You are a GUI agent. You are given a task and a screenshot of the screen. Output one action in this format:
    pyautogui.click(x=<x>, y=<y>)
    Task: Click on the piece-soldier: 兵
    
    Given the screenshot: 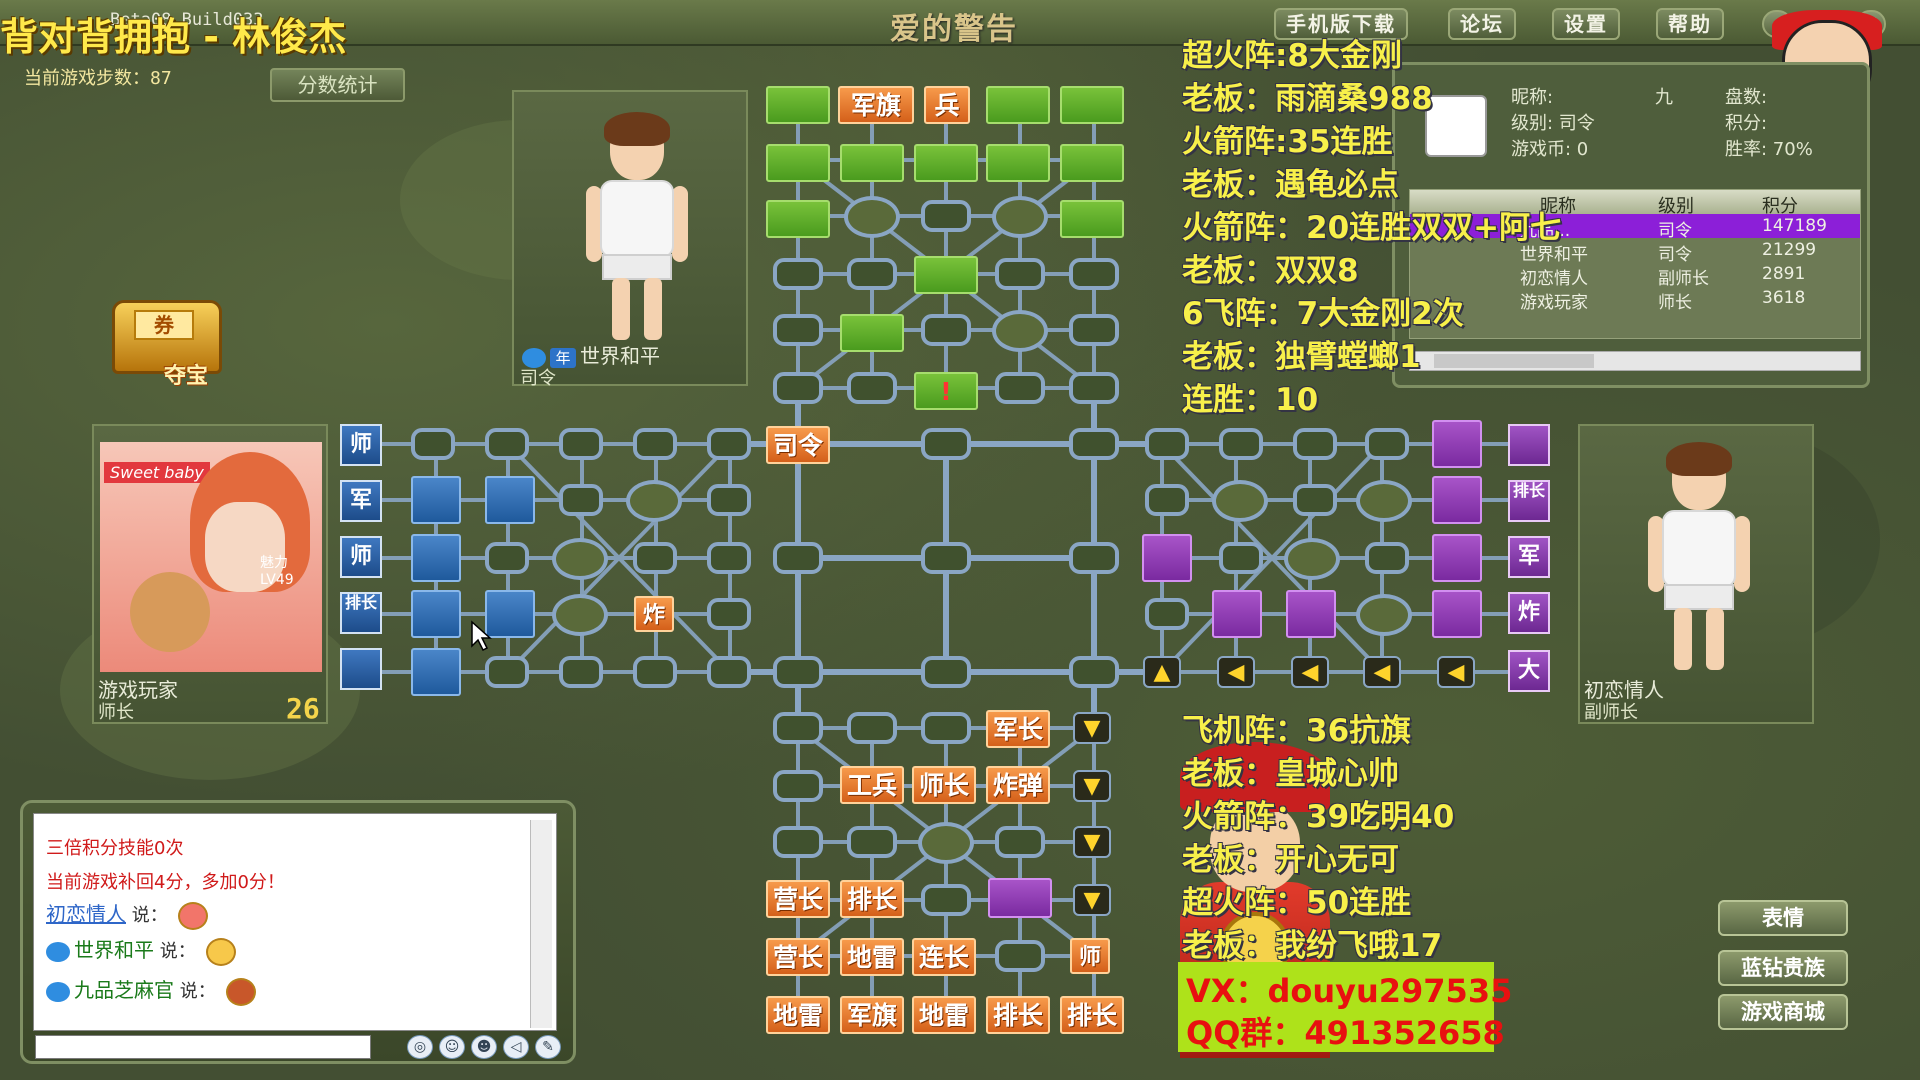 What is the action you would take?
    pyautogui.click(x=947, y=105)
    